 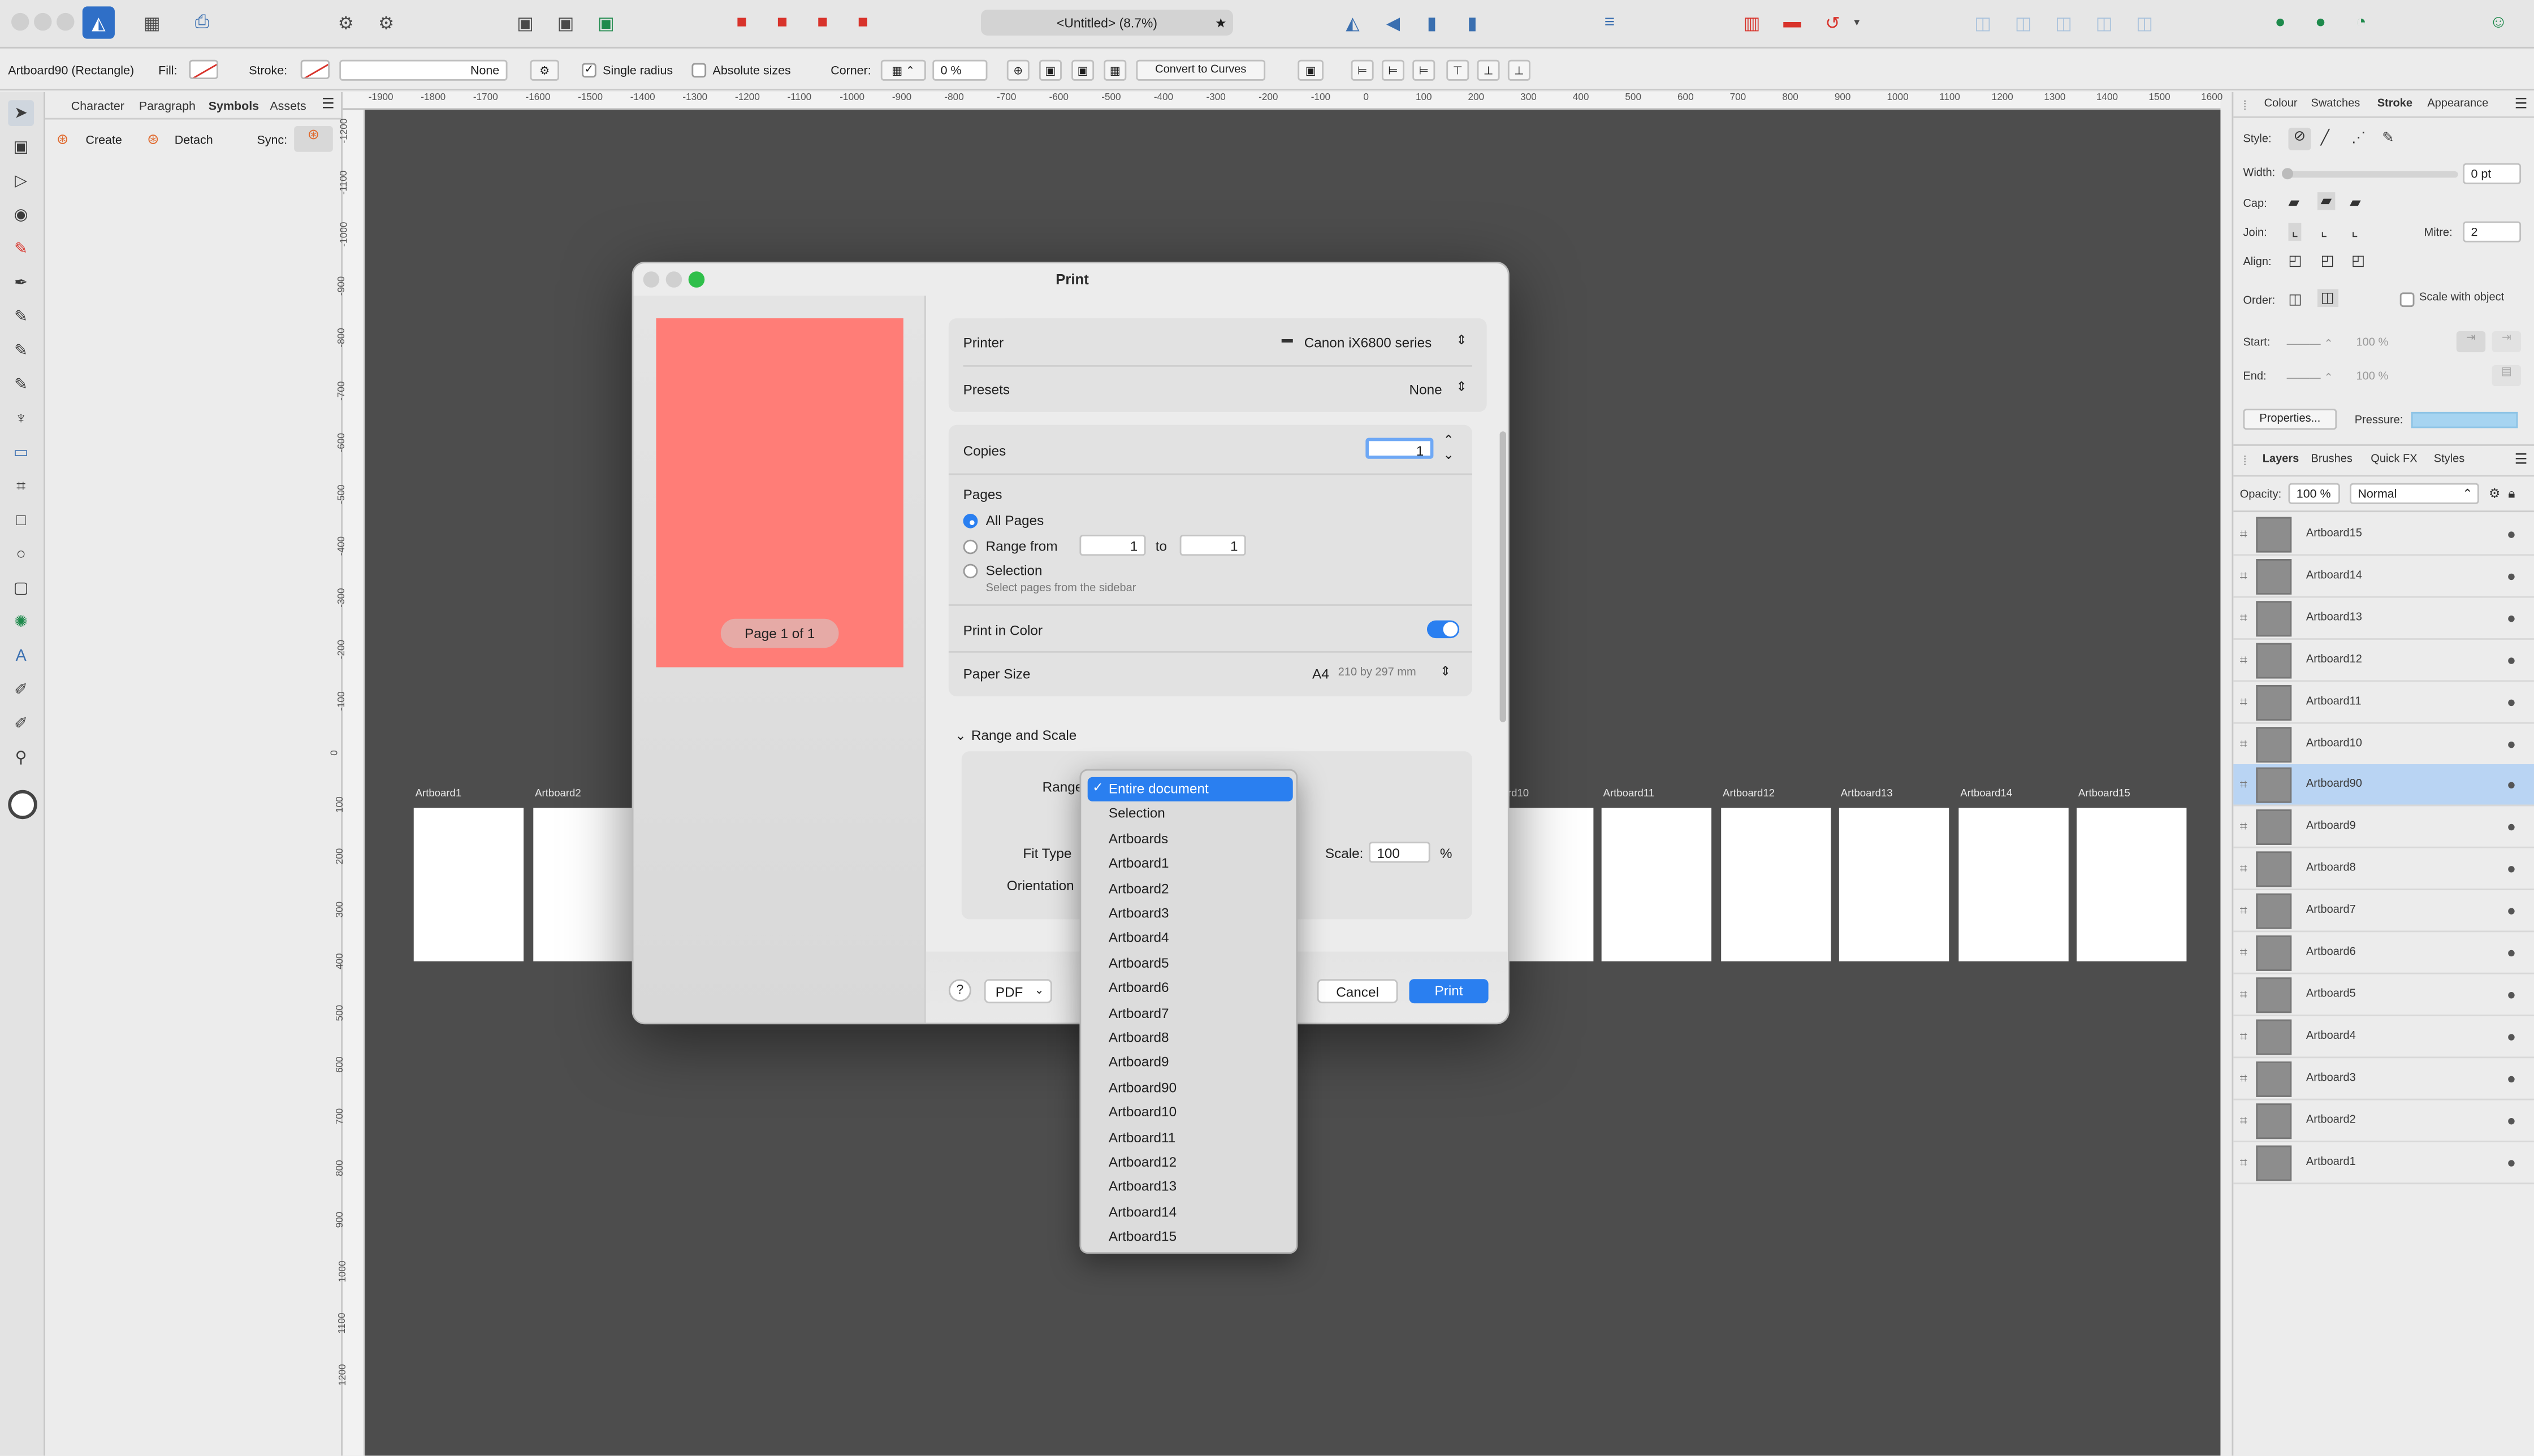 What do you see at coordinates (2320, 23) in the screenshot?
I see `share-icon: ●` at bounding box center [2320, 23].